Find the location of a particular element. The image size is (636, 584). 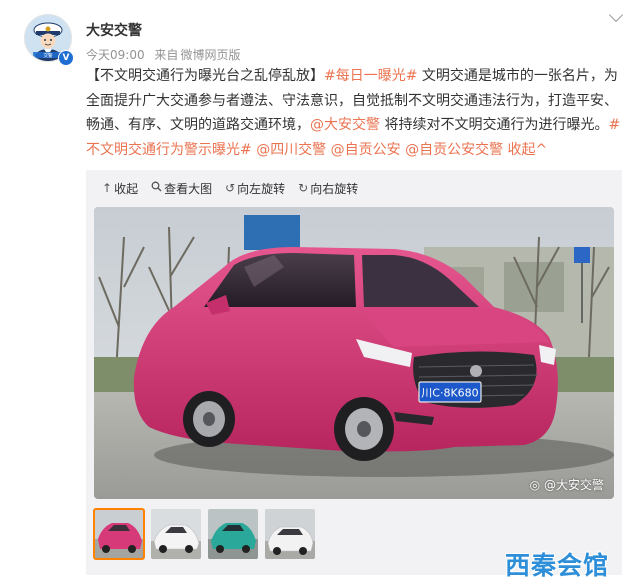

author-name: 大安交警 is located at coordinates (114, 30).